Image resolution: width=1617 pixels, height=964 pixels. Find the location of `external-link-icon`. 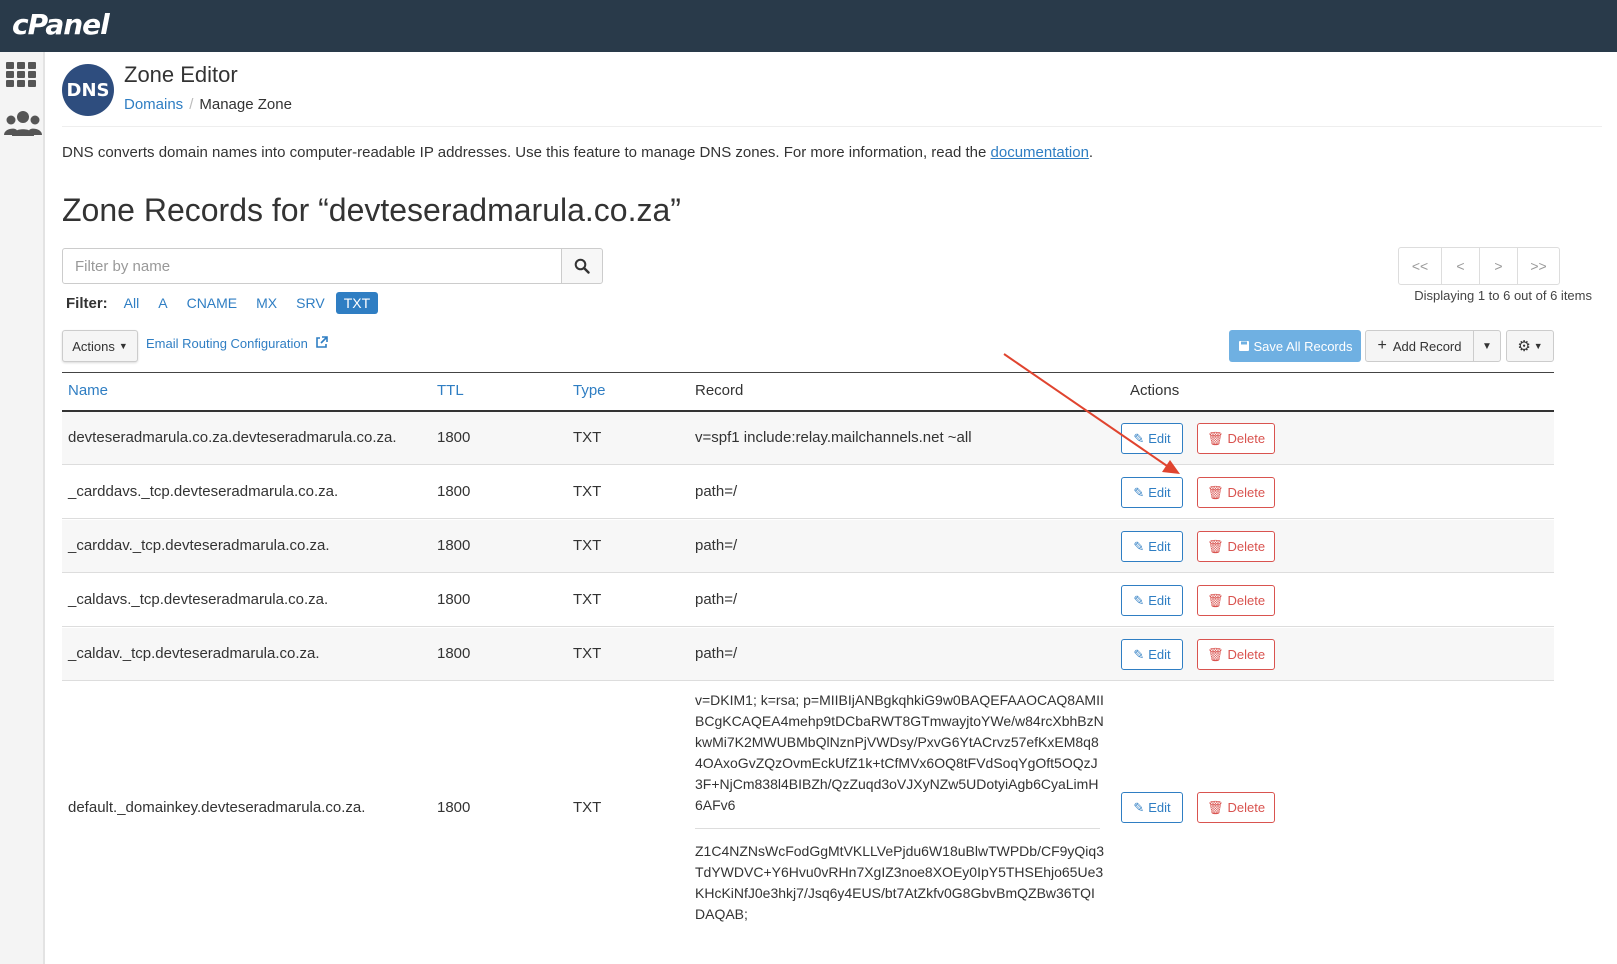

external-link-icon is located at coordinates (321, 342).